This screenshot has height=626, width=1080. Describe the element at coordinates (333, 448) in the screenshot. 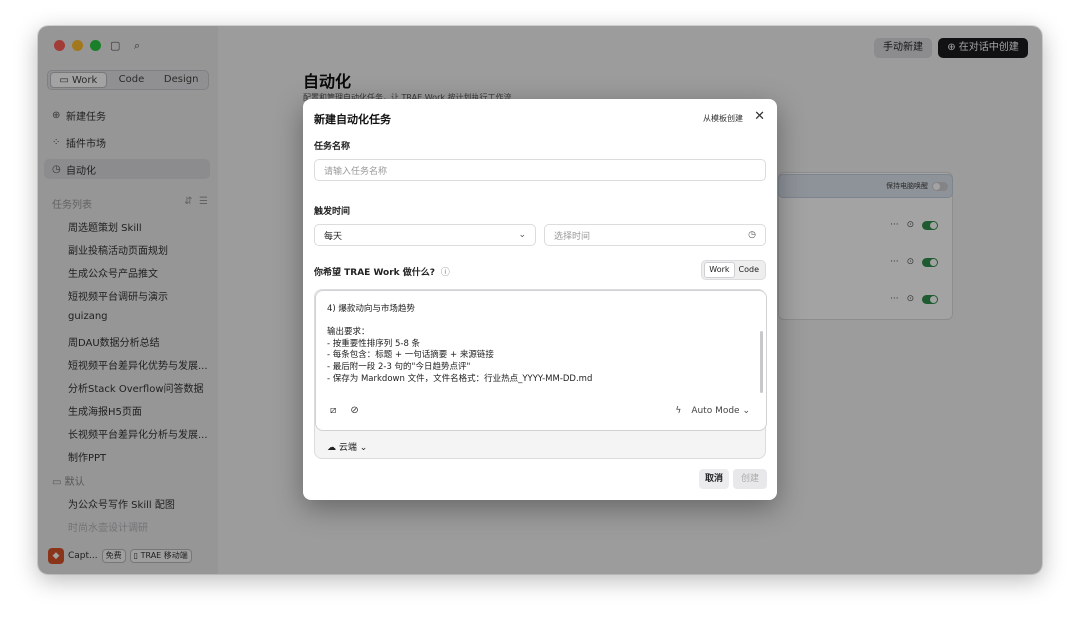

I see `cloud-icon: ☁` at that location.